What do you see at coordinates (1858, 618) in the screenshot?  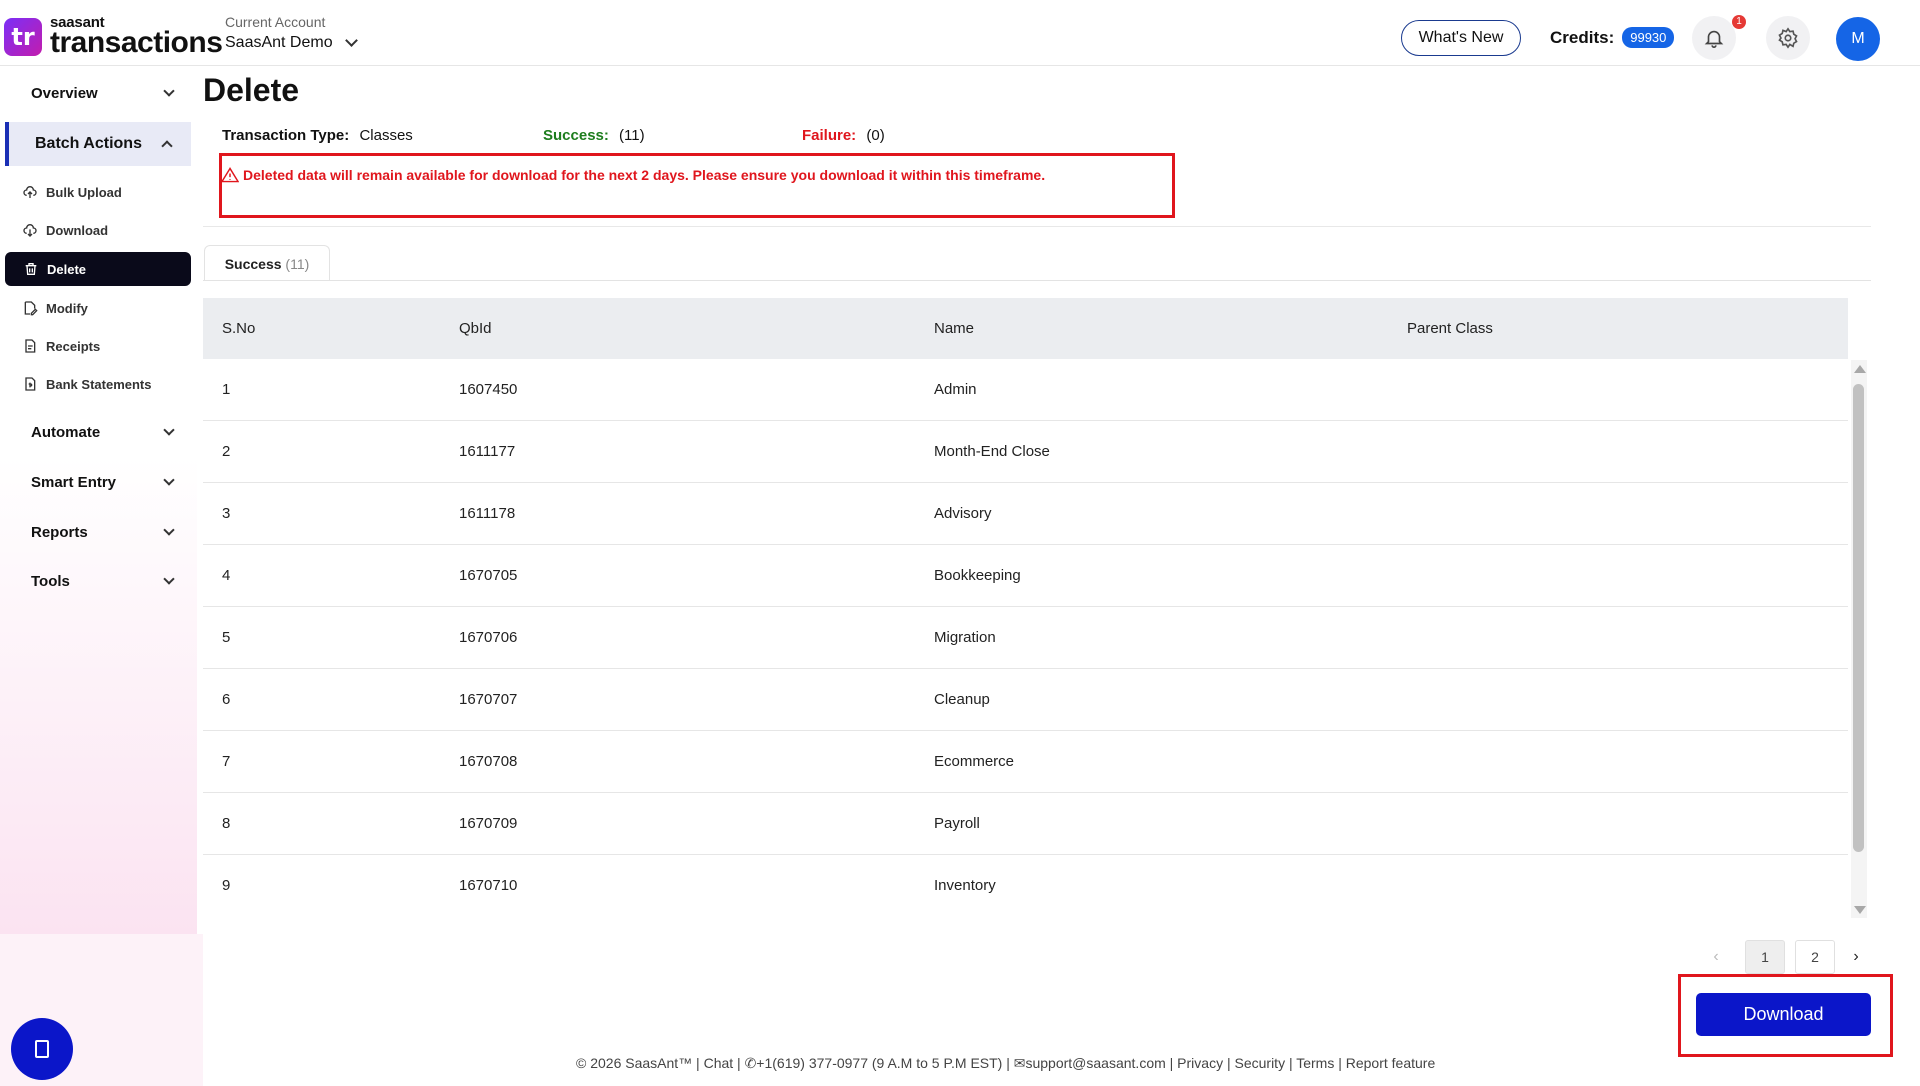 I see `scrollbar-thumb` at bounding box center [1858, 618].